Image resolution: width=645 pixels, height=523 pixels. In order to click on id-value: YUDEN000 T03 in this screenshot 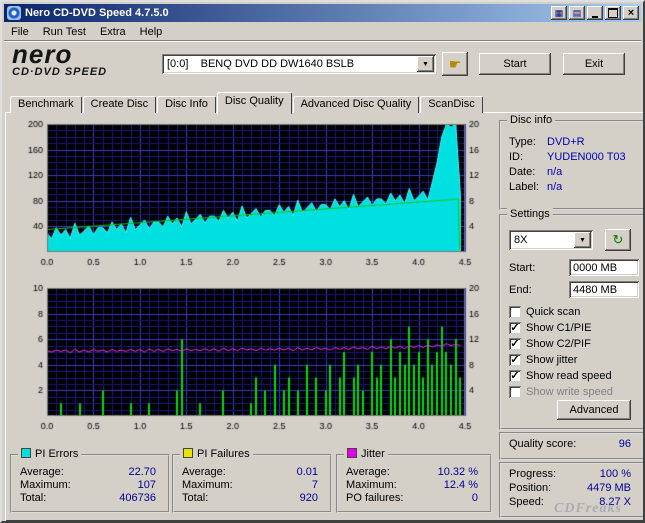, I will do `click(586, 157)`.